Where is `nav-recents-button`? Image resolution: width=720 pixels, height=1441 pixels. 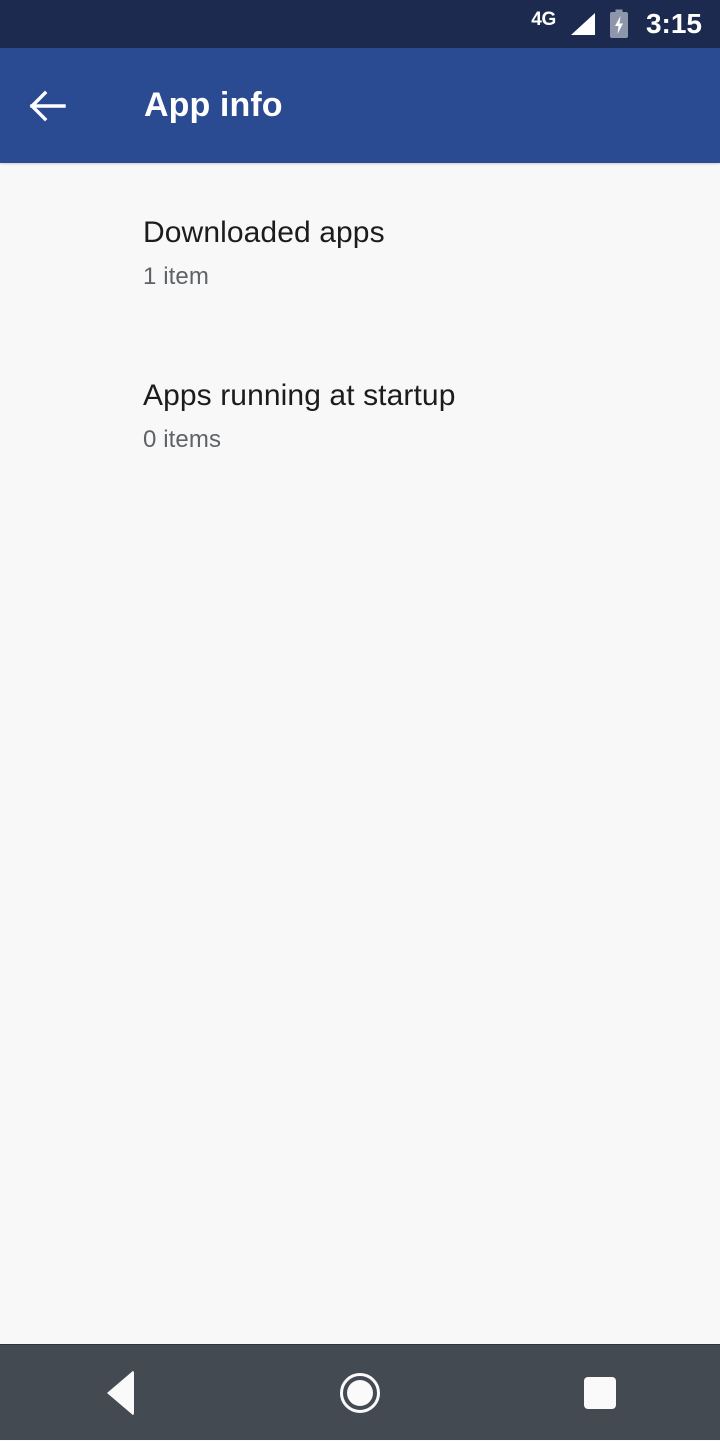
nav-recents-button is located at coordinates (600, 1393).